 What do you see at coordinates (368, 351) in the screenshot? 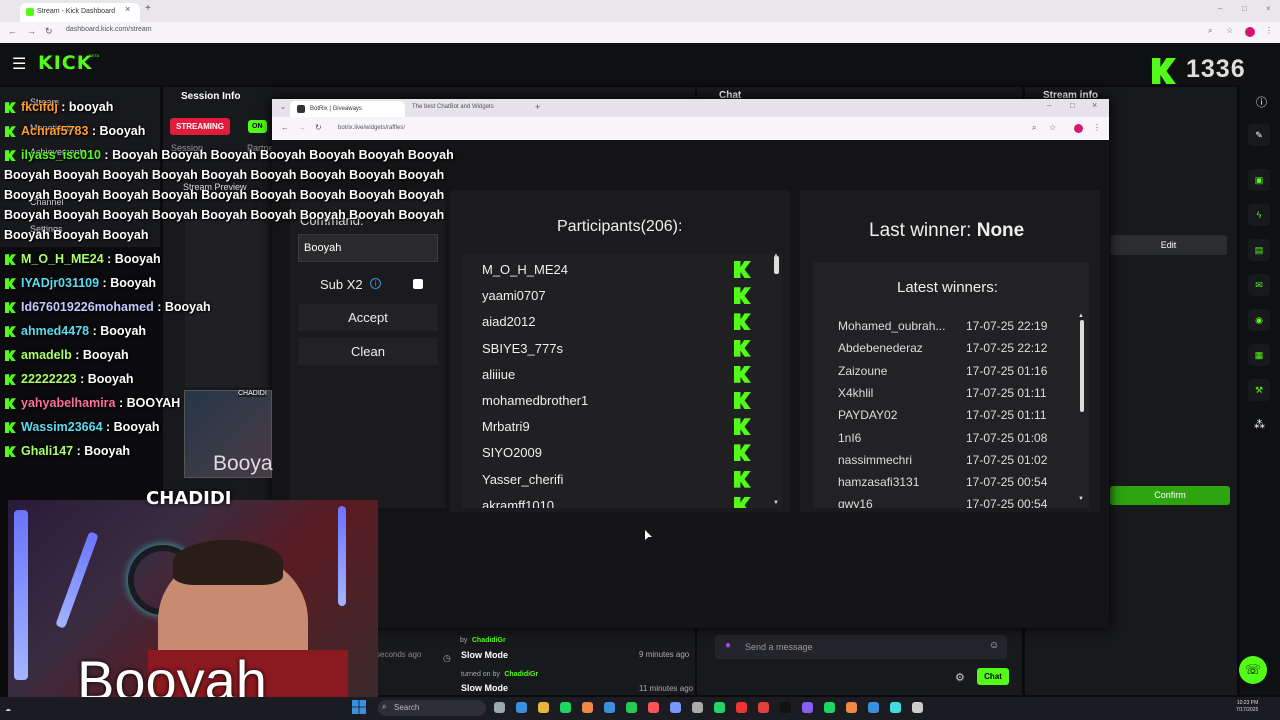
I see `clean-button: Clean` at bounding box center [368, 351].